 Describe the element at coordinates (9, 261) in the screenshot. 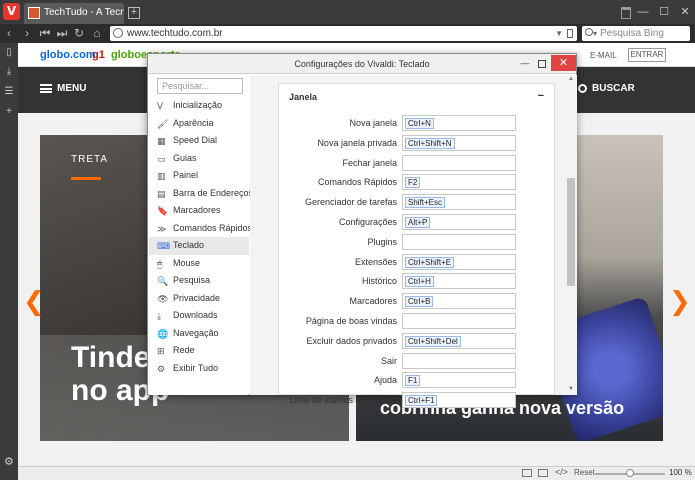

I see `side-panel-bar: ▯ ⤓ ☰ +` at that location.